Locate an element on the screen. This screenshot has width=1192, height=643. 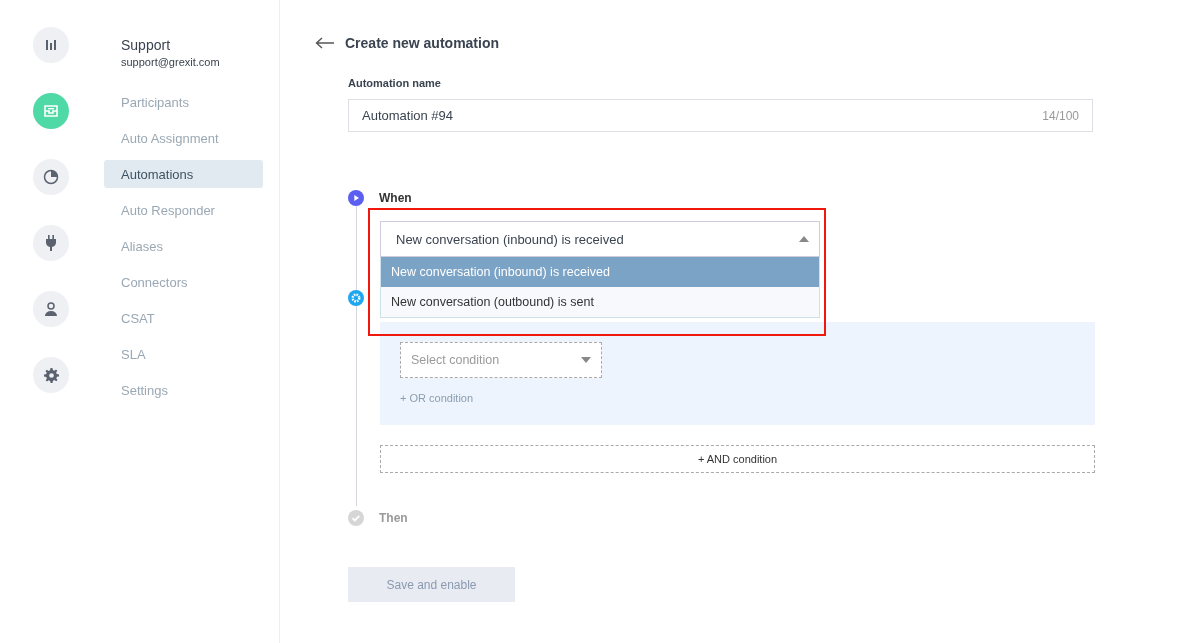
back-arrow-icon is located at coordinates (325, 43).